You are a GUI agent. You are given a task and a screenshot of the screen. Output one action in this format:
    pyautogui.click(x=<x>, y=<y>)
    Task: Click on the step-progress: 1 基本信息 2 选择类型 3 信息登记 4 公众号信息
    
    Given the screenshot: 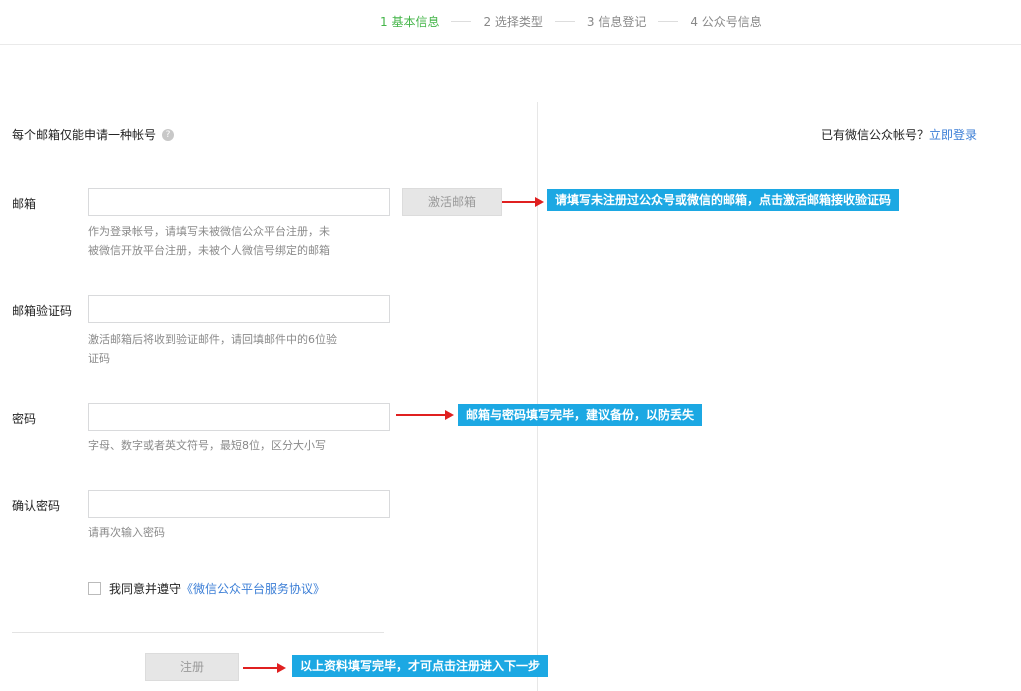 What is the action you would take?
    pyautogui.click(x=571, y=21)
    